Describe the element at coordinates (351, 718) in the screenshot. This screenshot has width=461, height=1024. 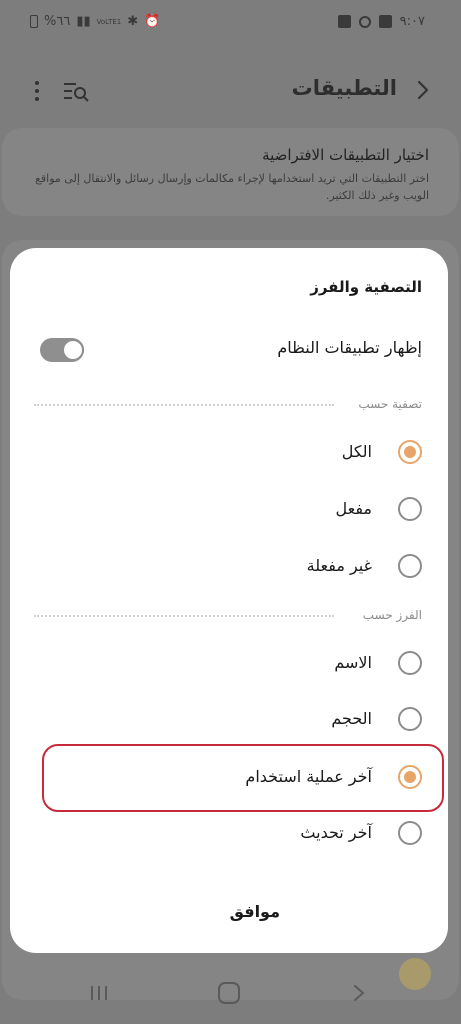
I see `sort-option-label: الحجم` at that location.